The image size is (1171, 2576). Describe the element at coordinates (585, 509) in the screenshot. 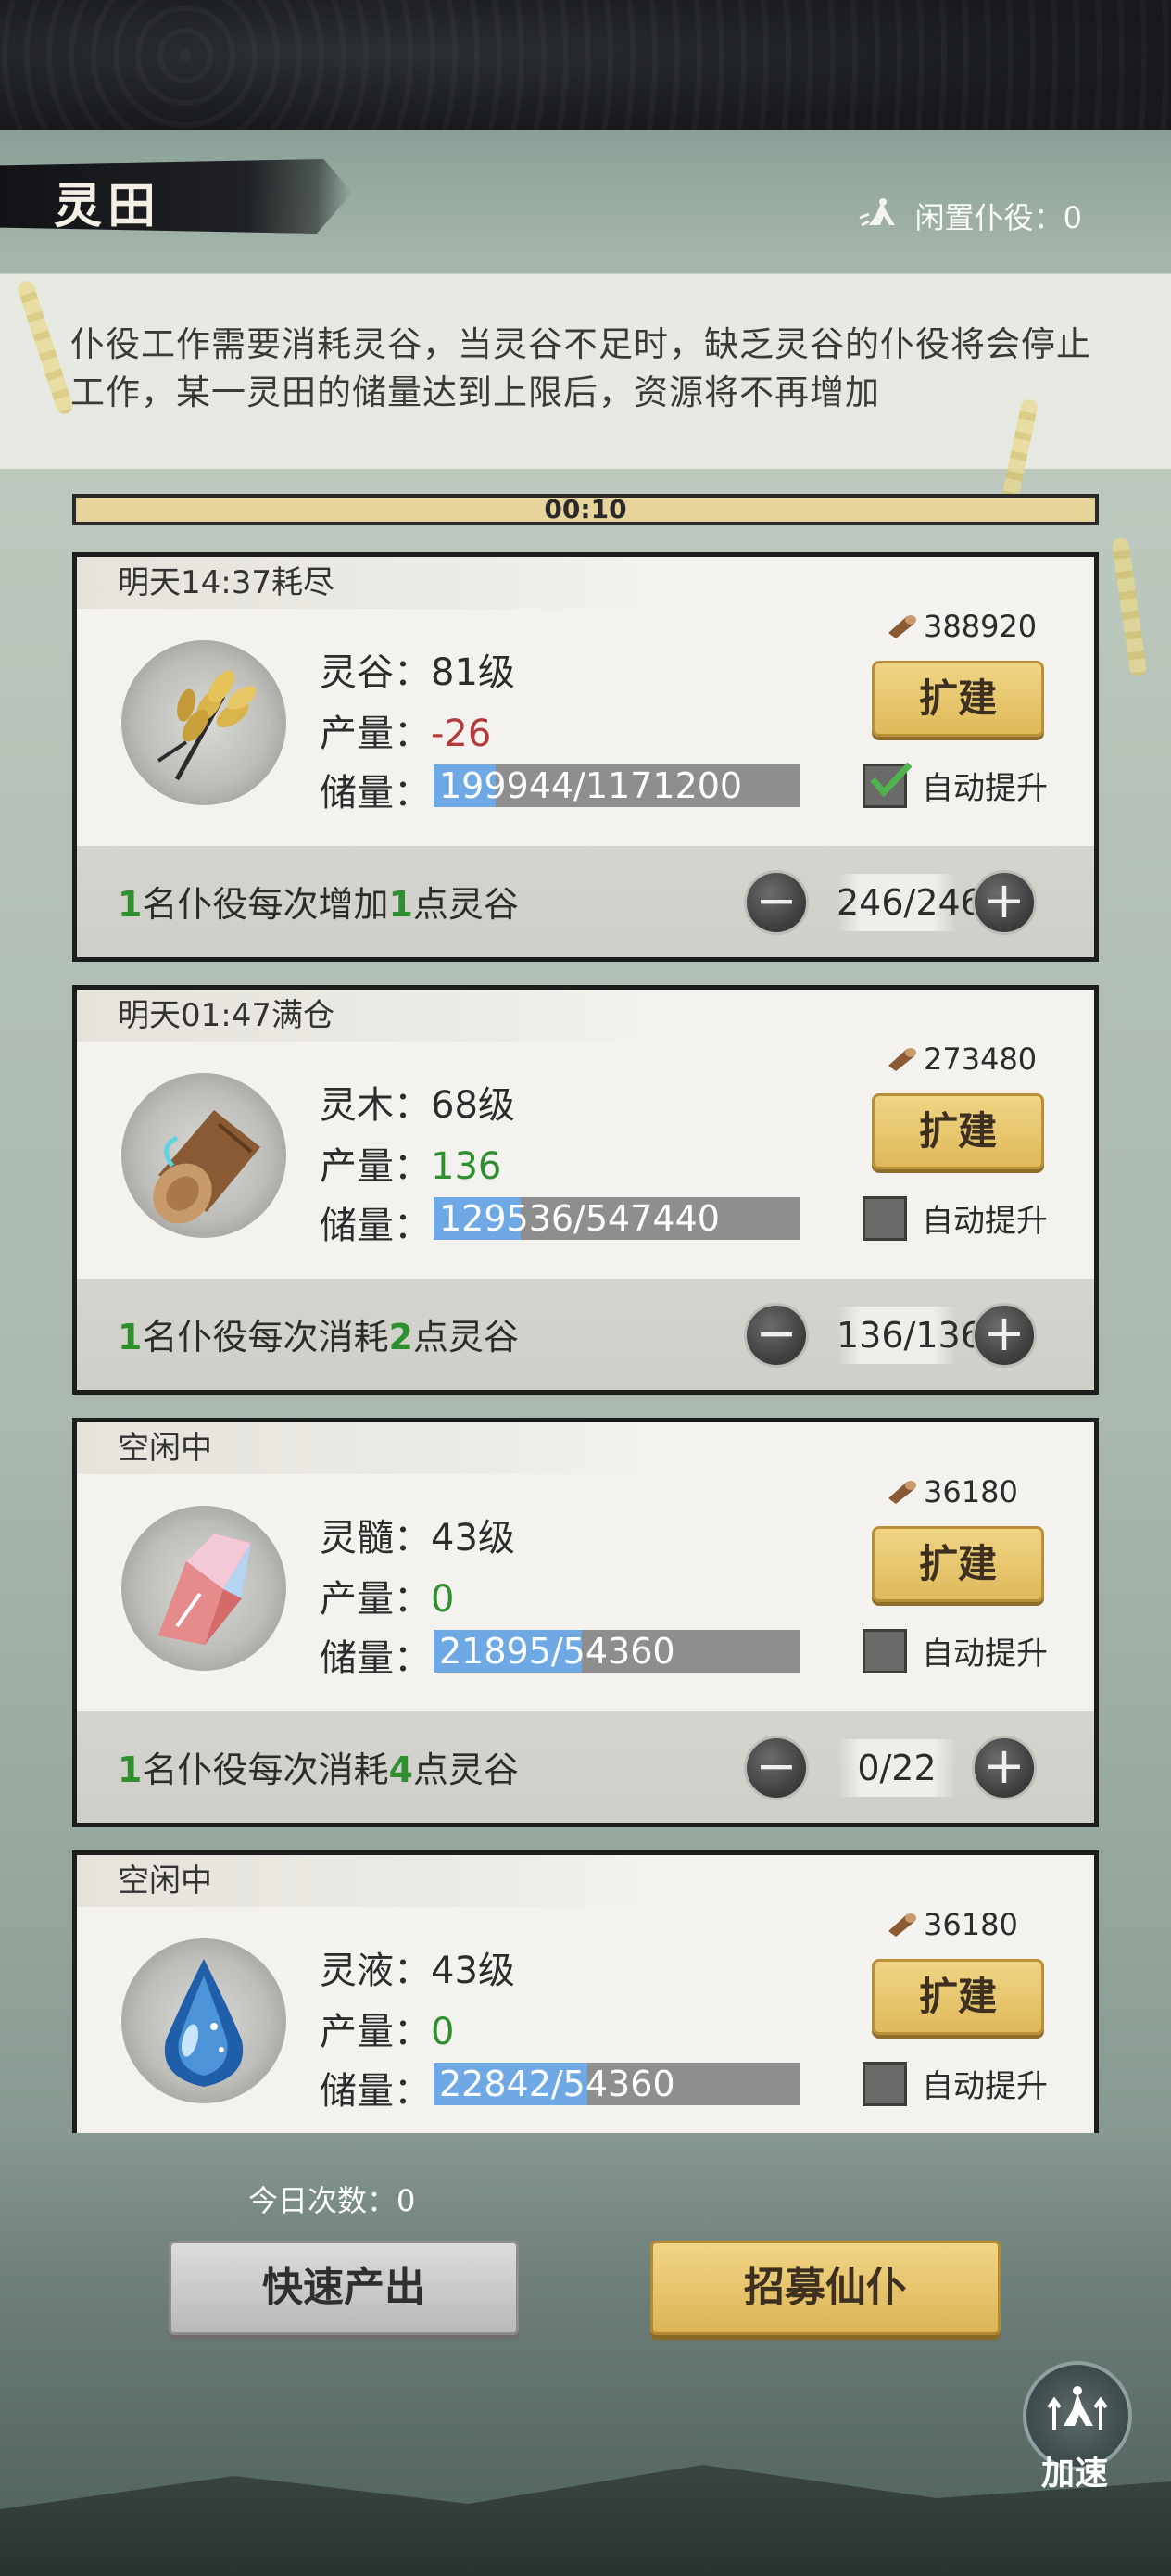

I see `countdown-timer: 00:10` at that location.